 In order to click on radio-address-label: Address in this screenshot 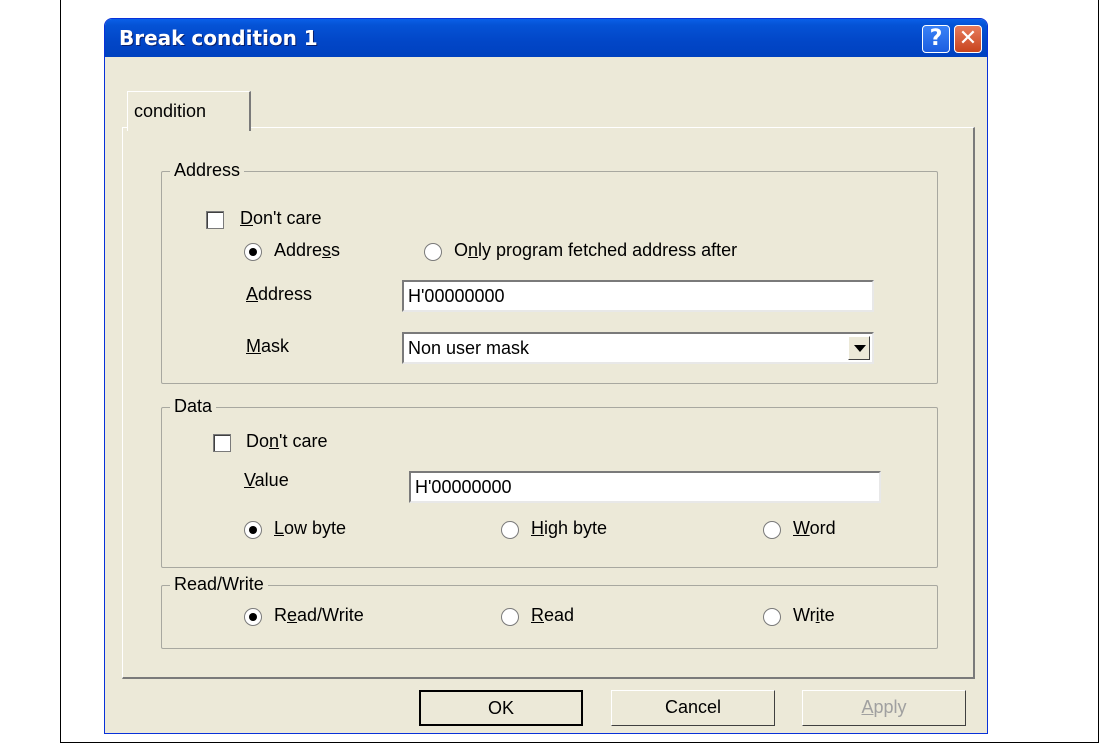, I will do `click(307, 250)`.